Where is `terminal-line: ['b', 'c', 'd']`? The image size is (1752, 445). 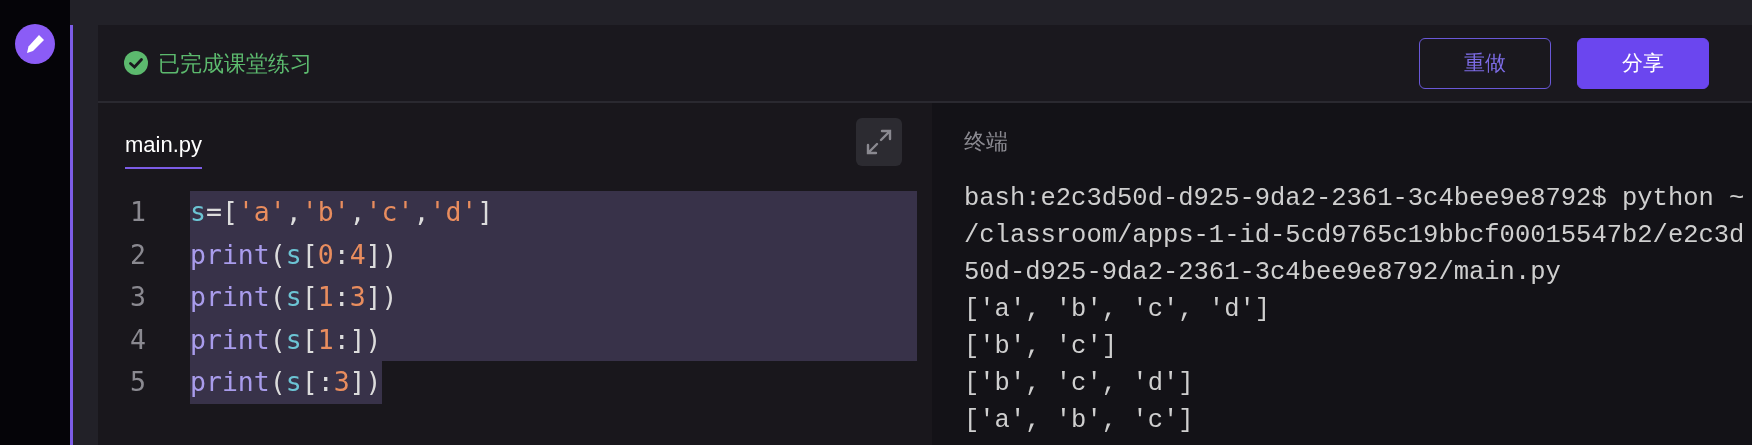
terminal-line: ['b', 'c', 'd'] is located at coordinates (1079, 384).